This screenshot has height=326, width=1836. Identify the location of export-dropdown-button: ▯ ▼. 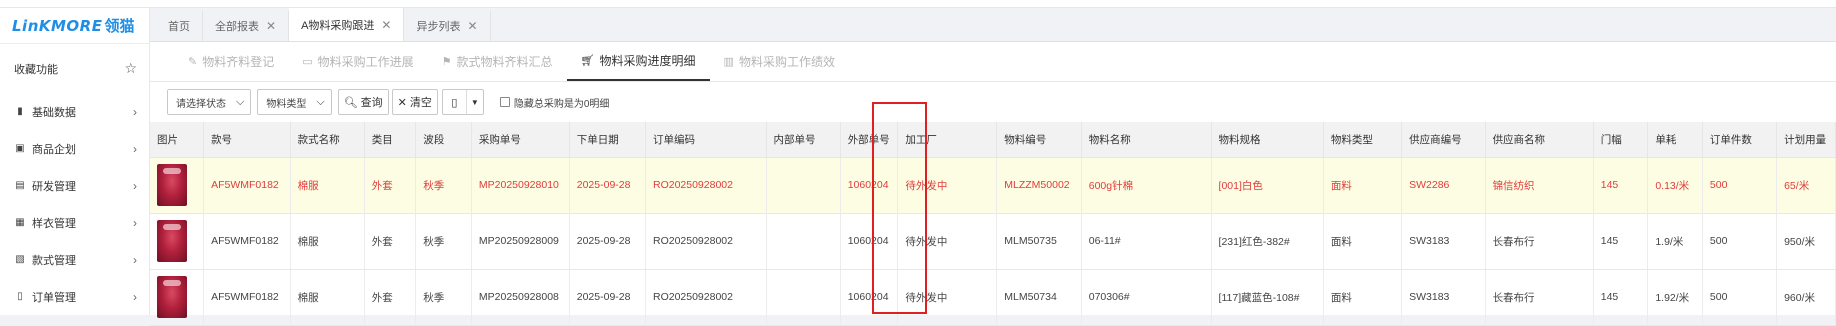
(462, 102).